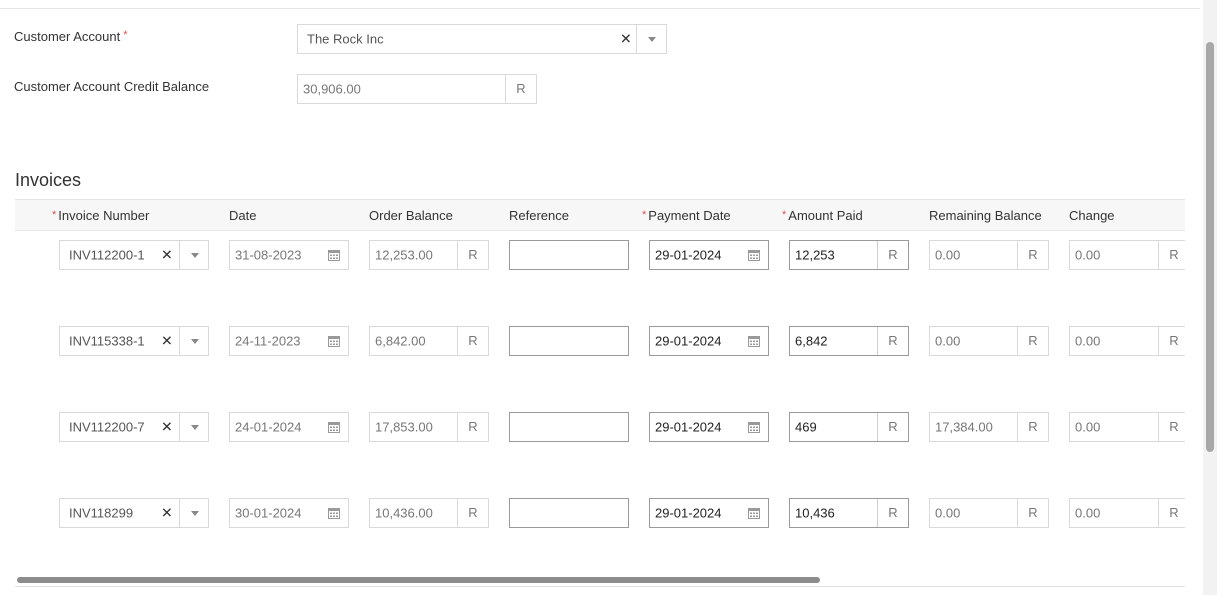 This screenshot has height=595, width=1217. I want to click on amount-paid-value: 6,842, so click(811, 341).